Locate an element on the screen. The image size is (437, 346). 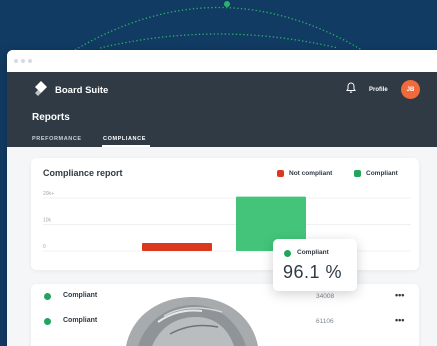
y-tick-label: 10k is located at coordinates (47, 221).